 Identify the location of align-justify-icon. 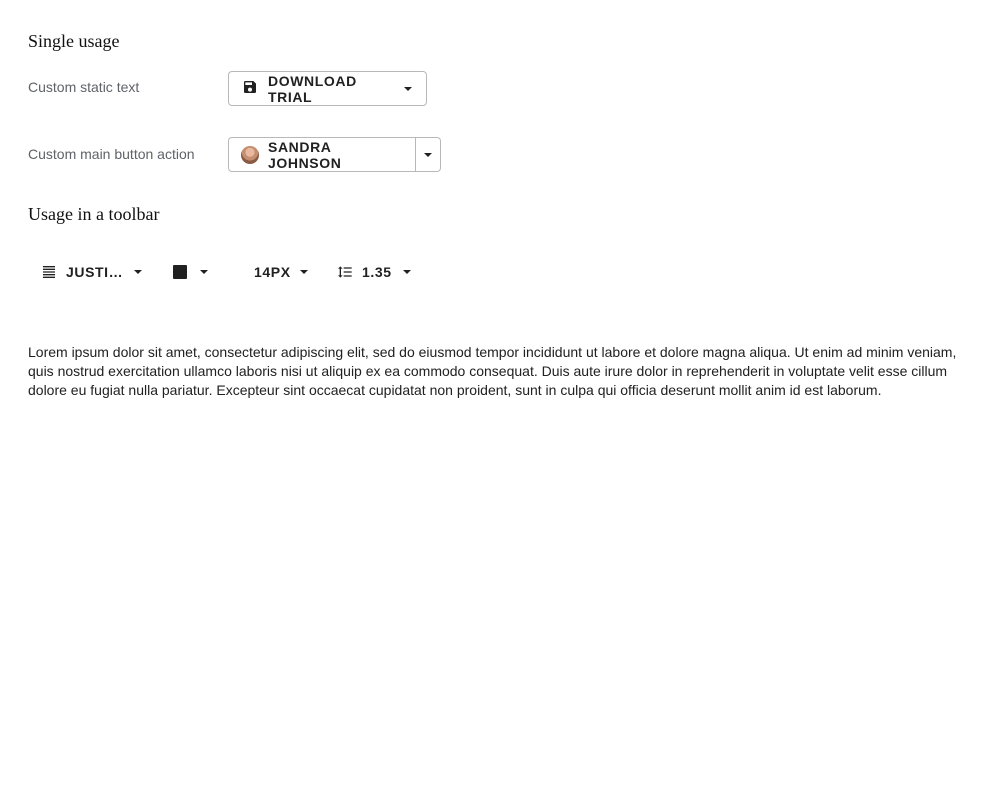
(49, 272).